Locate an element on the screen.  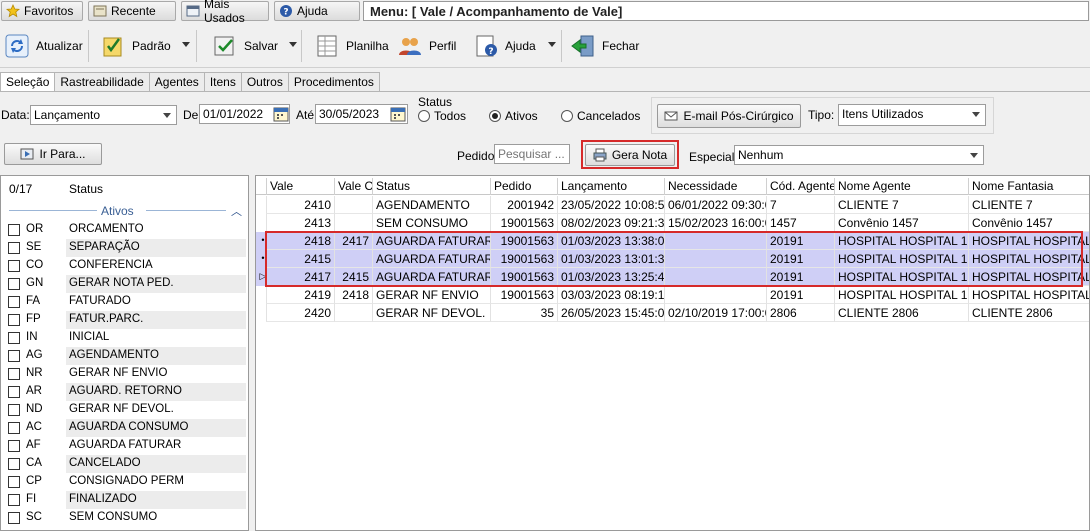
fechar-button: Fechar is located at coordinates (604, 46).